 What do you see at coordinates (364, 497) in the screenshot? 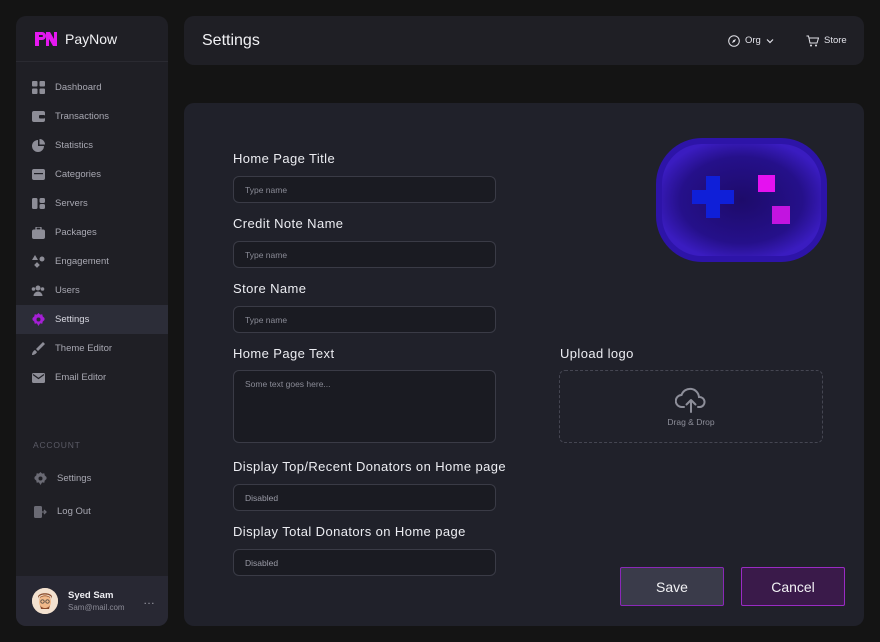
I see `top-donators-select: Disabled` at bounding box center [364, 497].